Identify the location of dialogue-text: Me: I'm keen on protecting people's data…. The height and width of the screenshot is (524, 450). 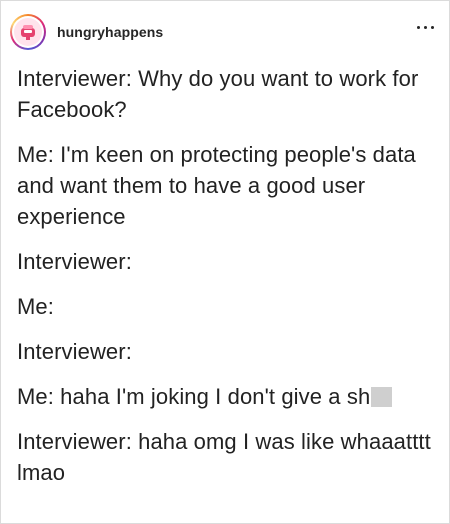
(216, 185).